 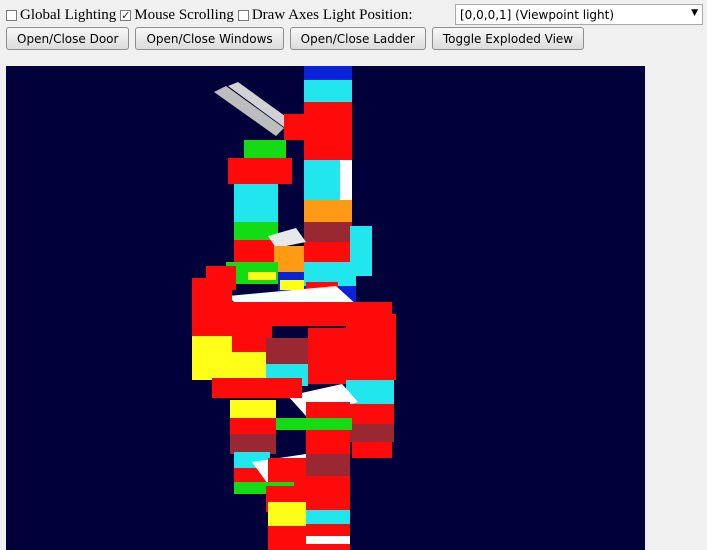 What do you see at coordinates (209, 38) in the screenshot?
I see `open-close-windows-button: Open/Close Windows` at bounding box center [209, 38].